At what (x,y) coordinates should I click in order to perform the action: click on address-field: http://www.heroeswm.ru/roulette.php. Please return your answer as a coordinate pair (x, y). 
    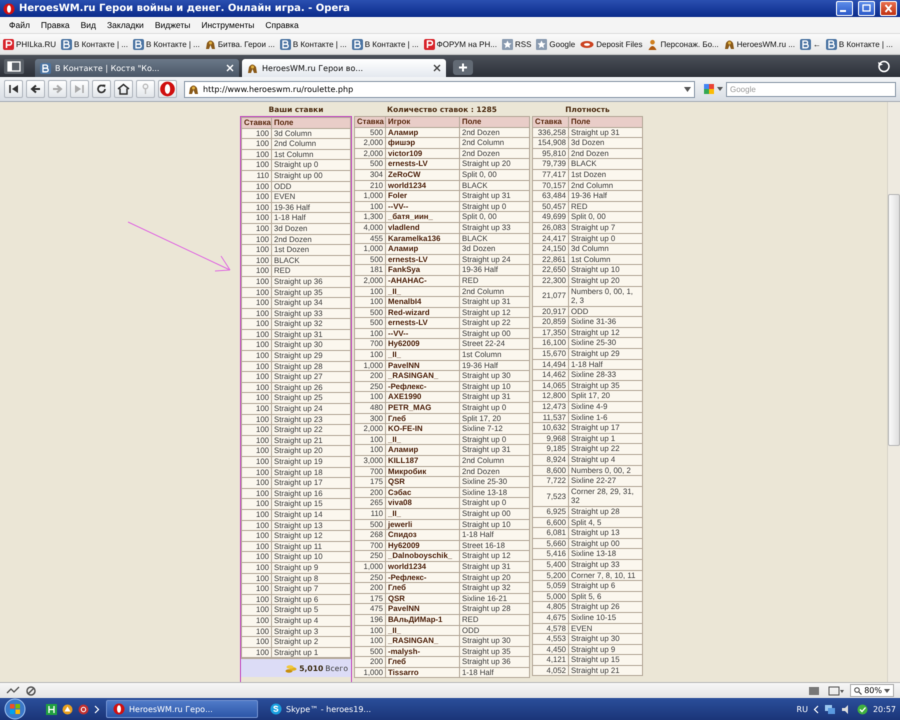
    Looking at the image, I should click on (439, 89).